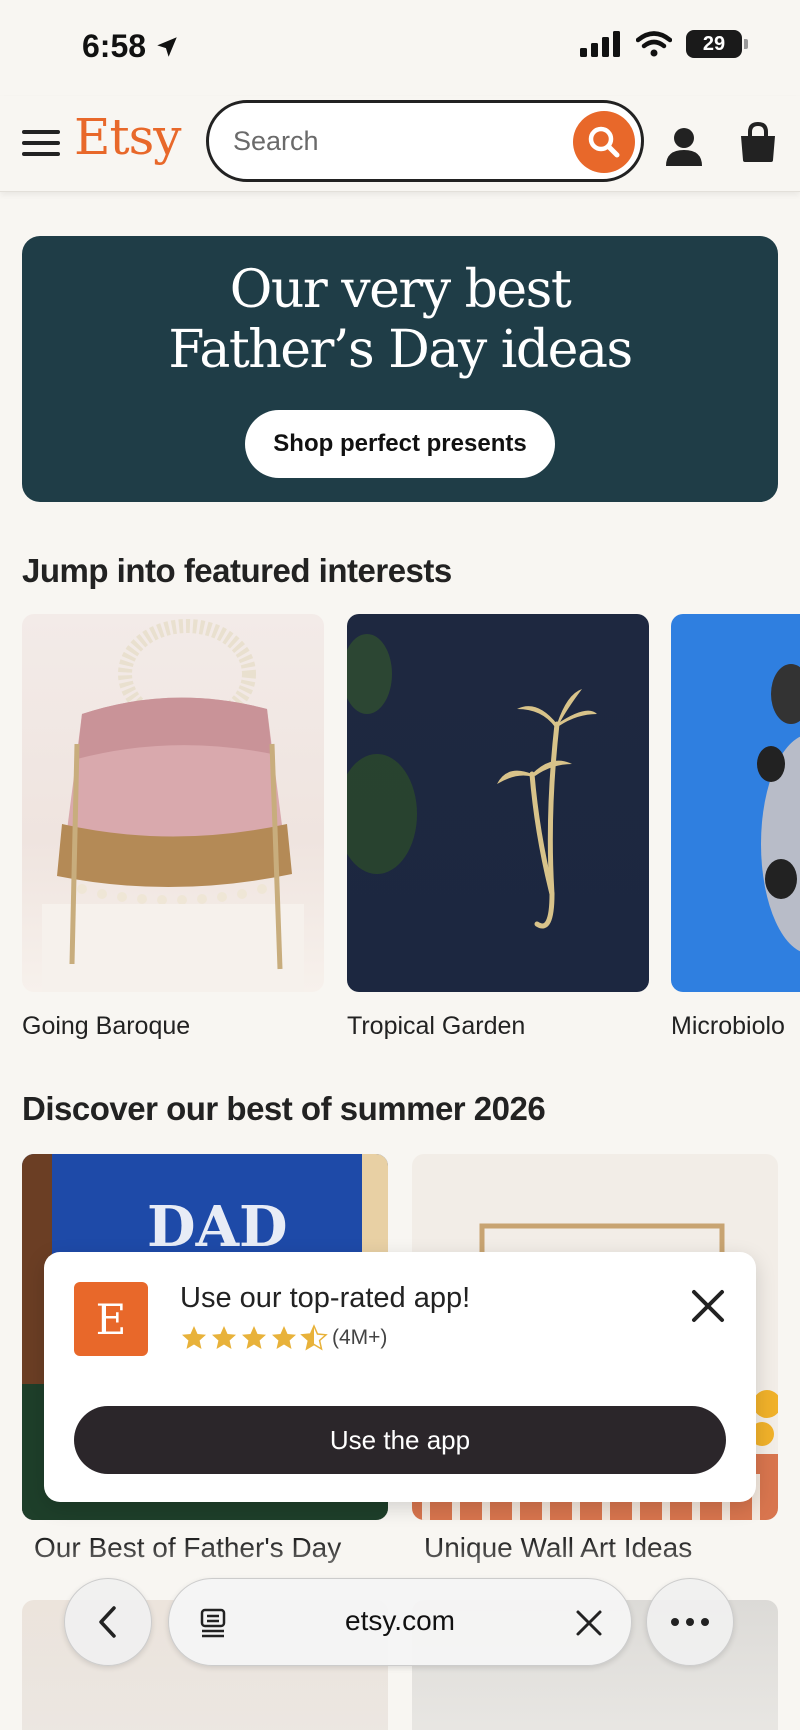 The image size is (800, 1730). What do you see at coordinates (237, 570) in the screenshot?
I see `featured-interests-heading: Jump into featured interests` at bounding box center [237, 570].